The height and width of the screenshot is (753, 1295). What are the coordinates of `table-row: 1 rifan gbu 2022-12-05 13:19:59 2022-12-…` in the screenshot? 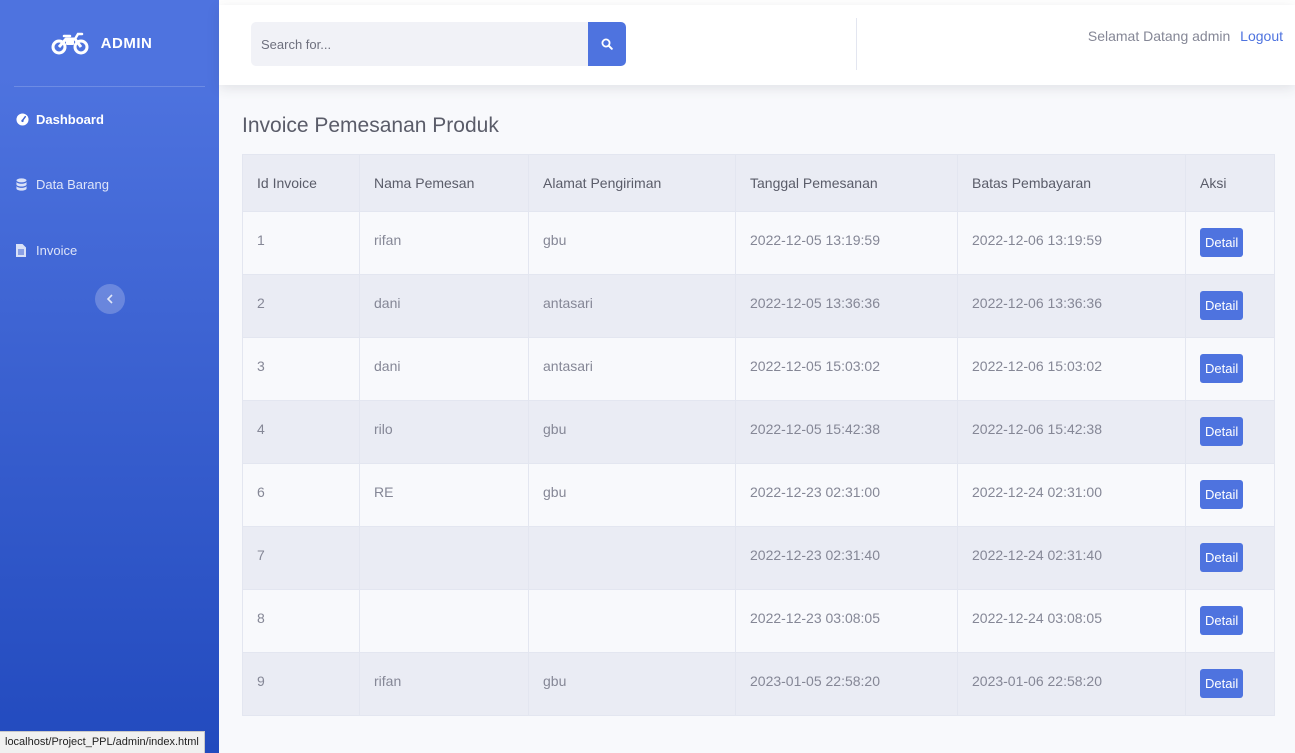 It's located at (758, 243).